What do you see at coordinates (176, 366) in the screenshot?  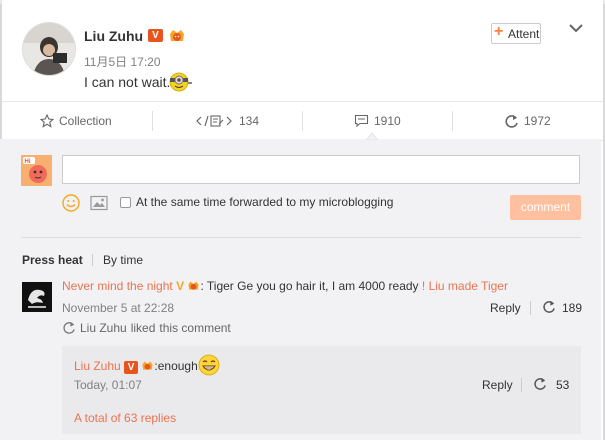 I see `reply-text: :enough` at bounding box center [176, 366].